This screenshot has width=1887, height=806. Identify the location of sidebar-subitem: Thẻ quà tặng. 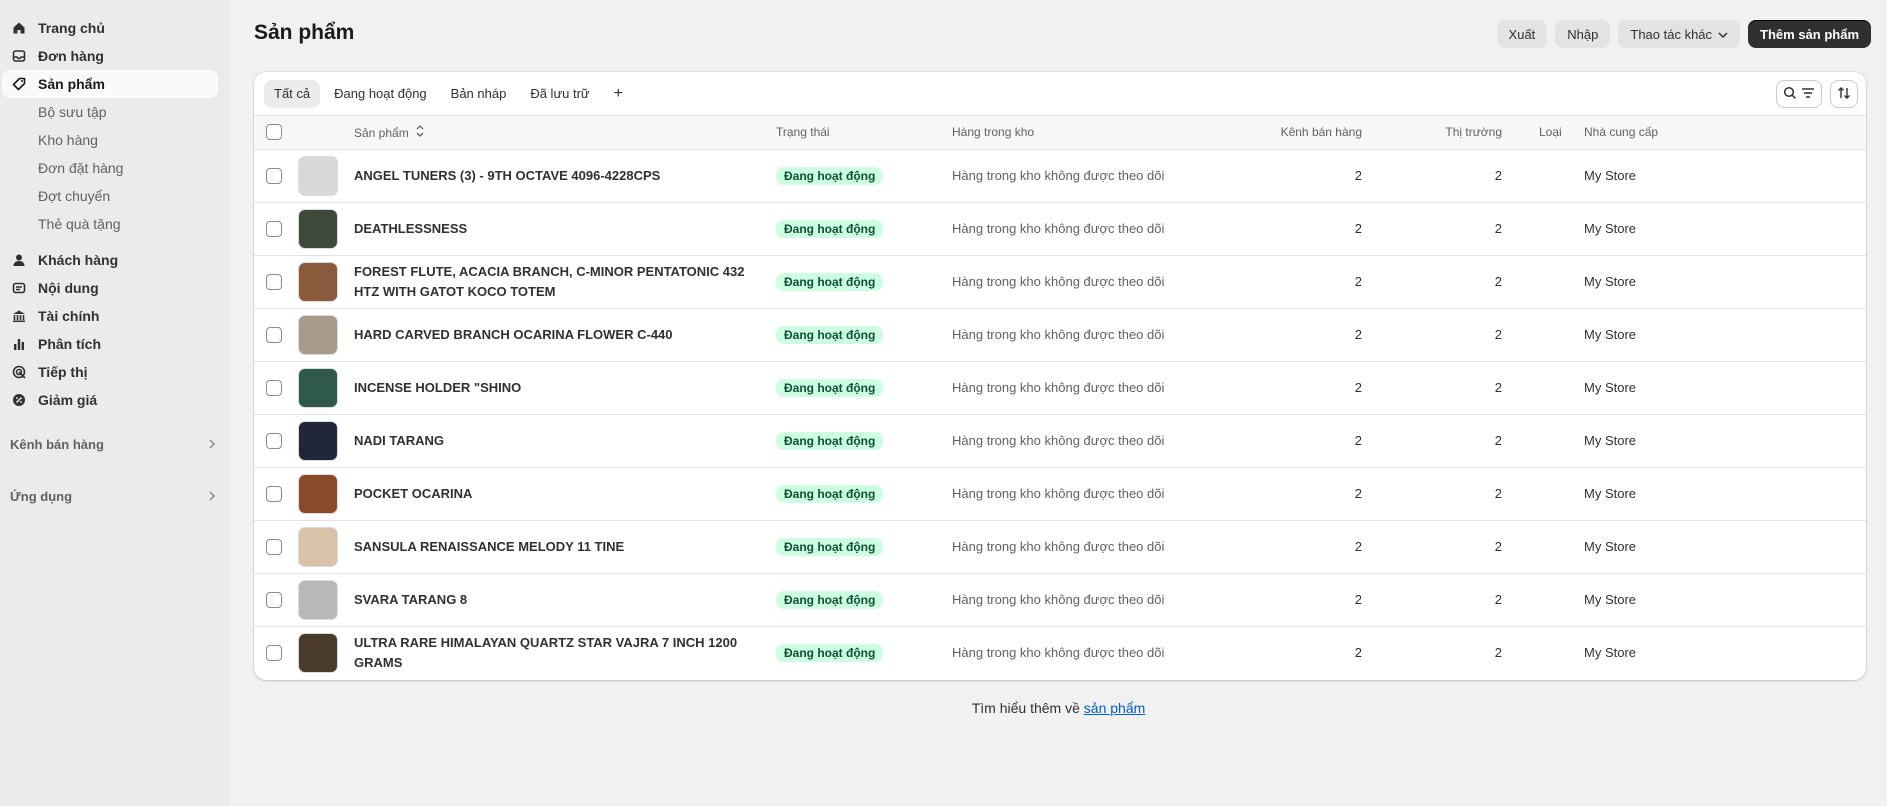
(115, 224).